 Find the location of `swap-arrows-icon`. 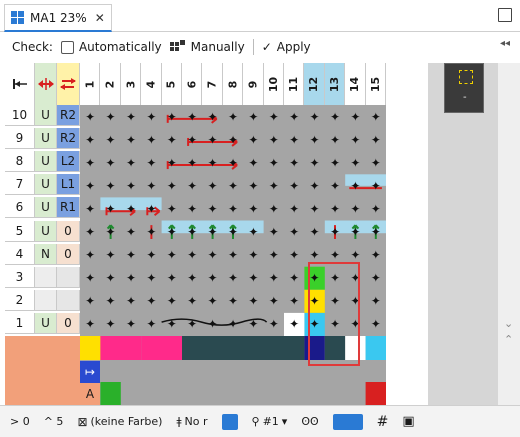

swap-arrows-icon is located at coordinates (68, 84).